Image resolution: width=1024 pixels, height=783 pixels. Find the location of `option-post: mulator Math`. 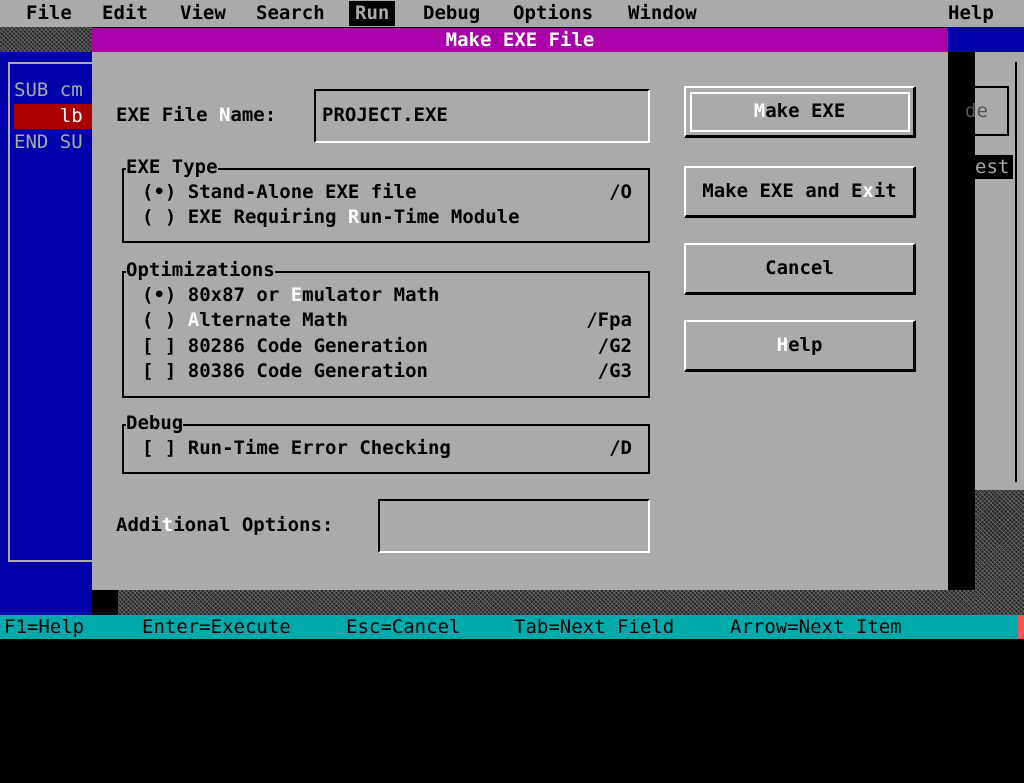

option-post: mulator Math is located at coordinates (371, 295).